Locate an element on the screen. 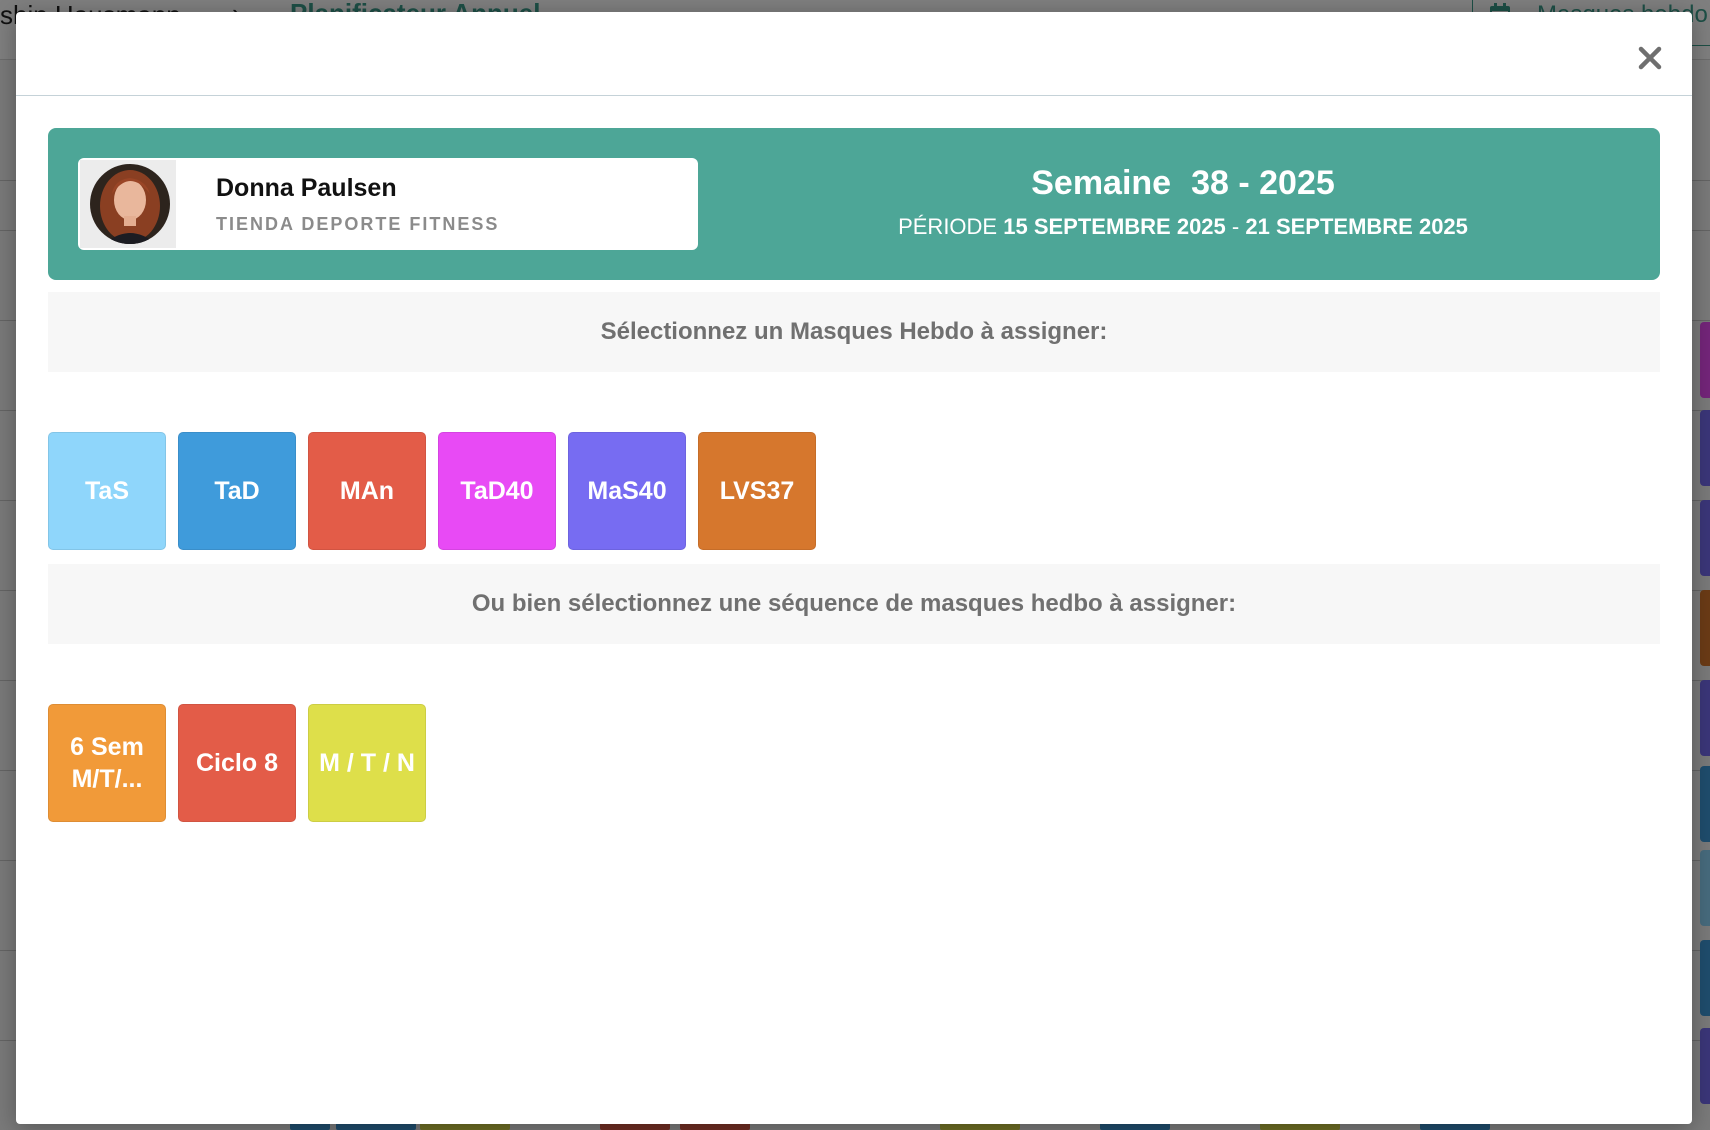 This screenshot has height=1130, width=1710. close-icon is located at coordinates (1650, 58).